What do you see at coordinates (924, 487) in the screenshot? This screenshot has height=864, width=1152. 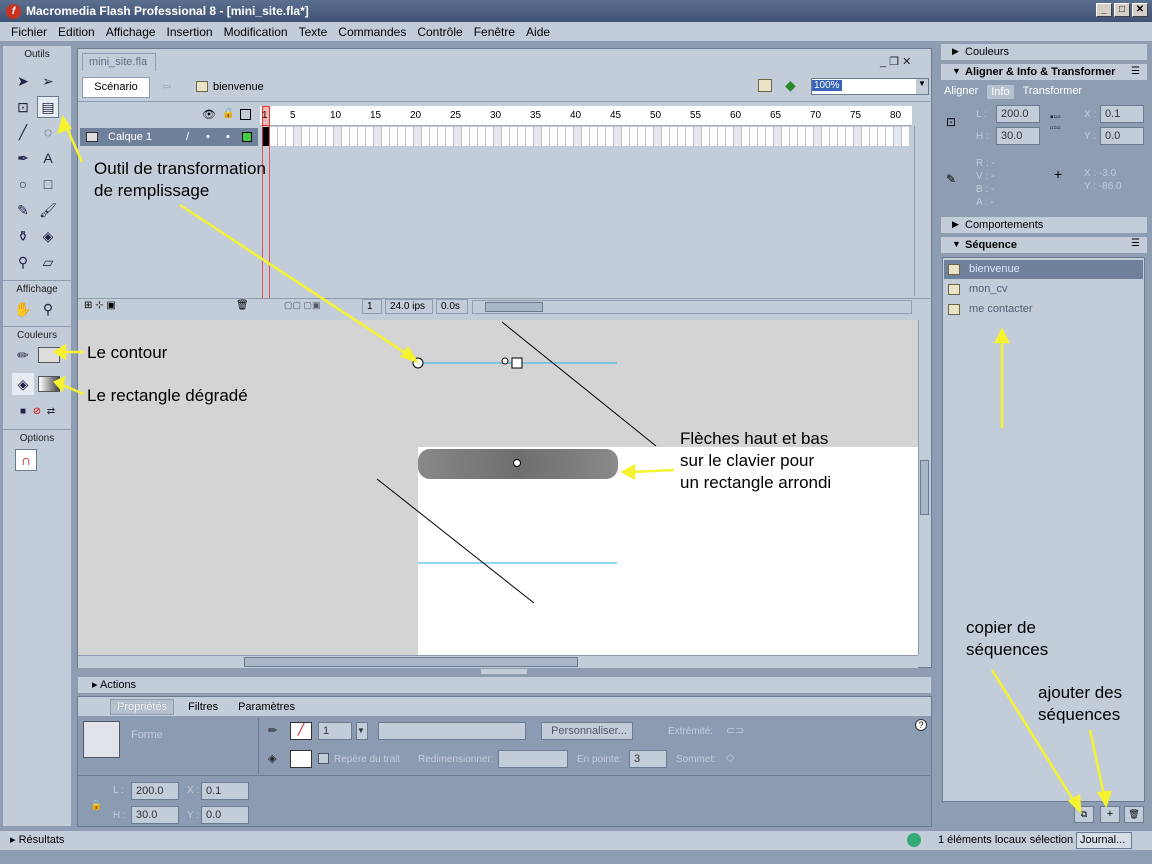 I see `stage-vscroll-thumb` at bounding box center [924, 487].